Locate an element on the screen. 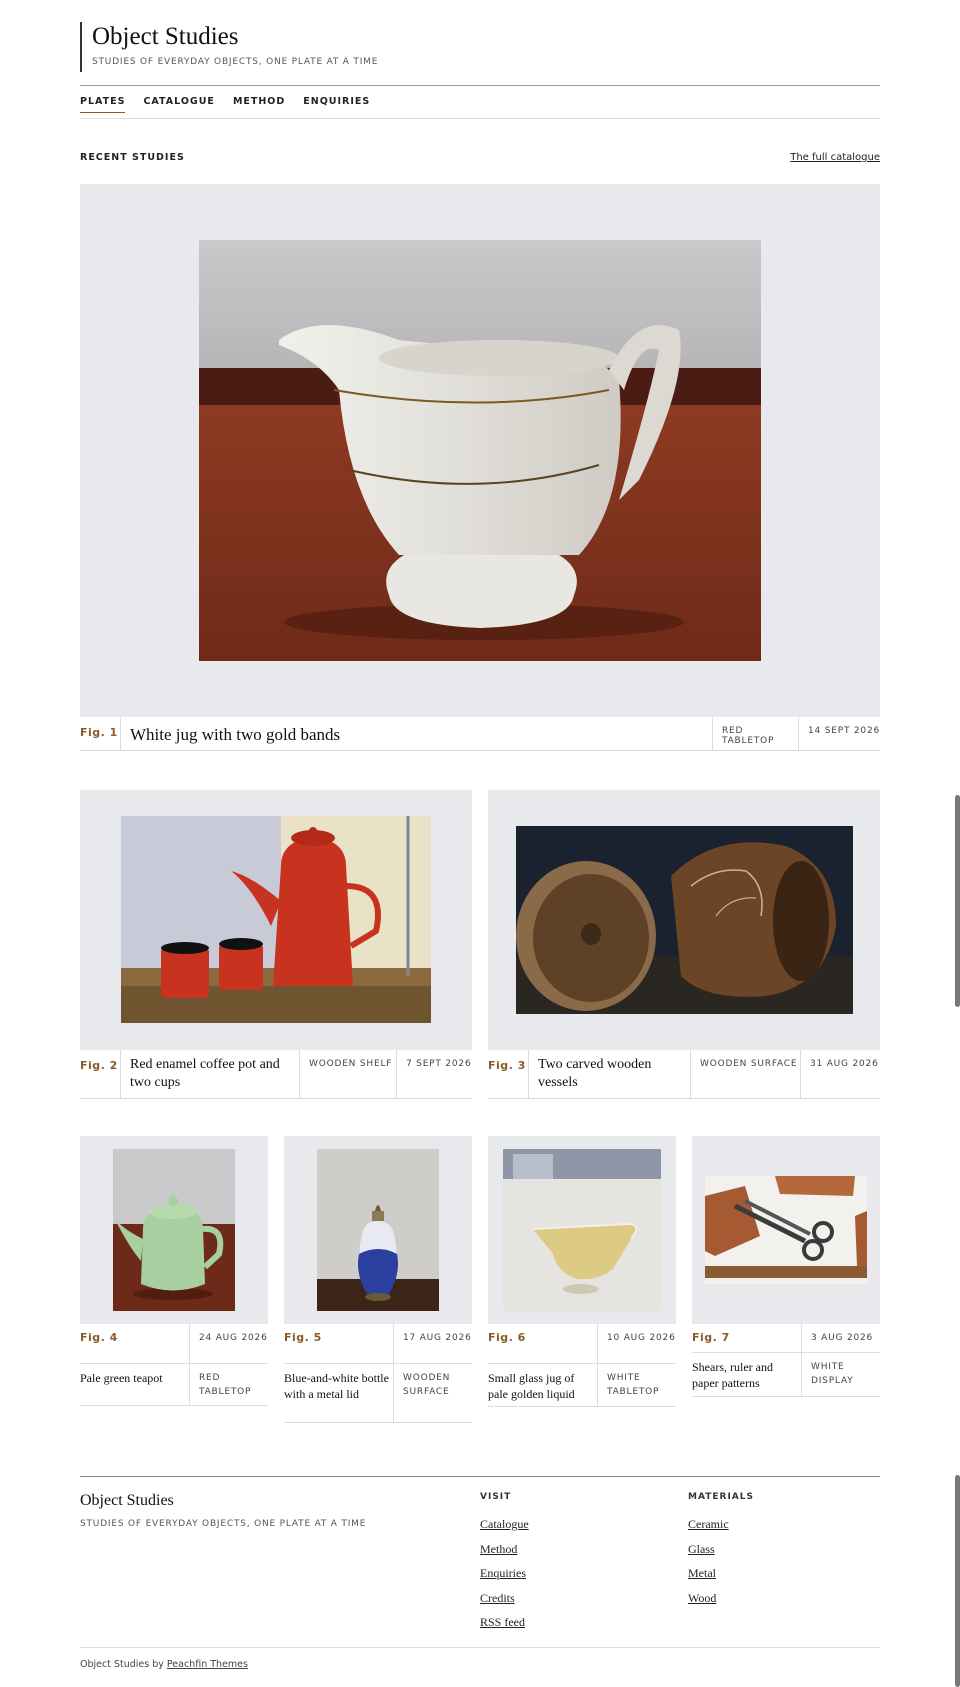 The height and width of the screenshot is (1687, 960). plate-5-caption-top: Fig. 5 17 AUG 2026 is located at coordinates (378, 1344).